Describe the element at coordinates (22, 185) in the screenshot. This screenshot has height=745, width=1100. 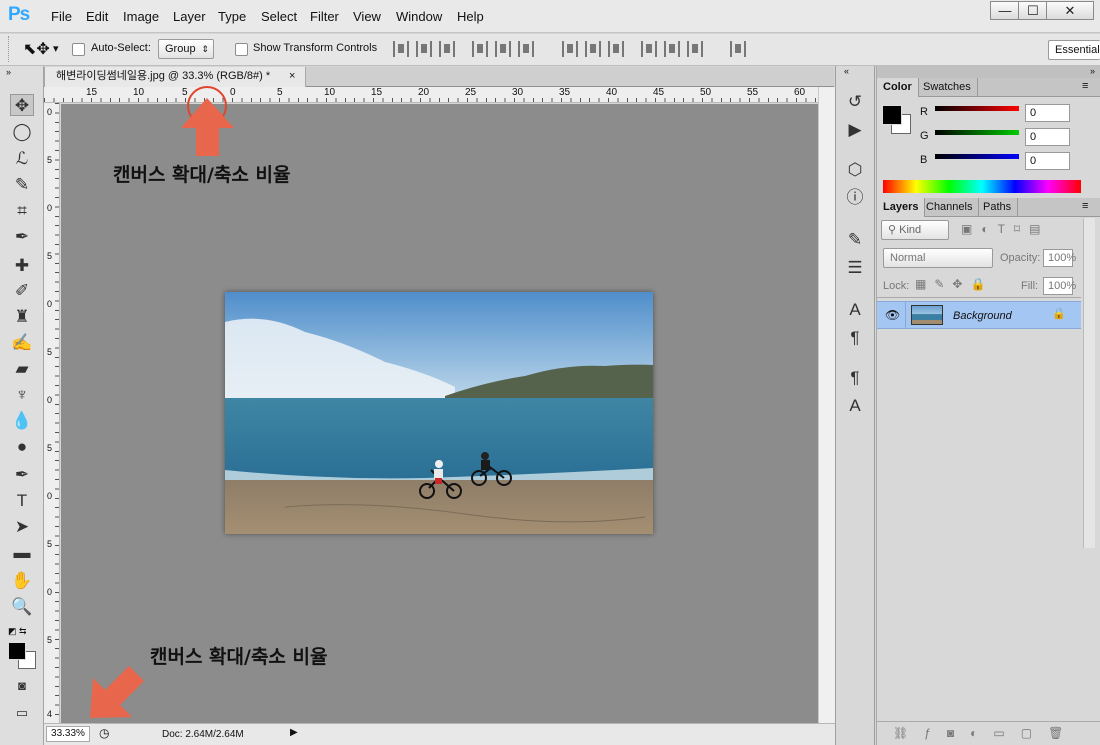
I see `quick-select-icon: ✎` at that location.